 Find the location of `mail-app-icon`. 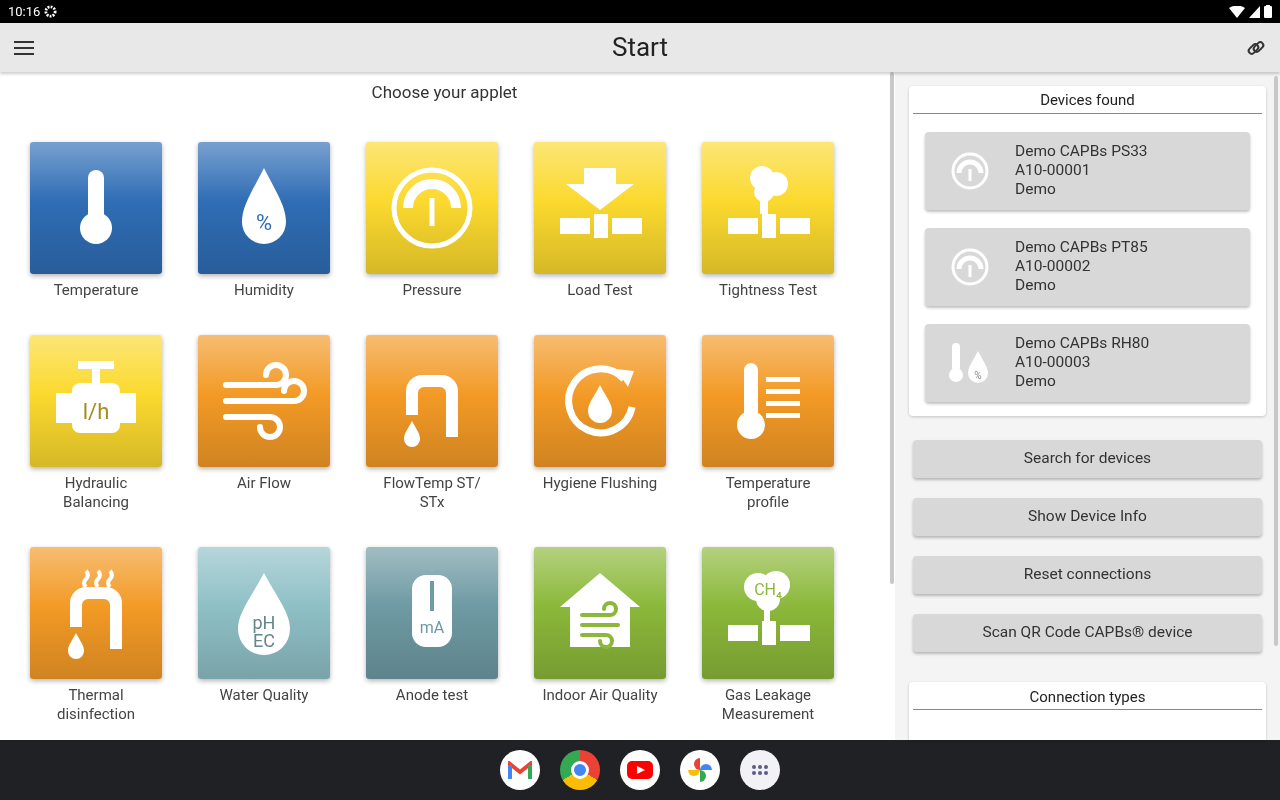

mail-app-icon is located at coordinates (520, 770).